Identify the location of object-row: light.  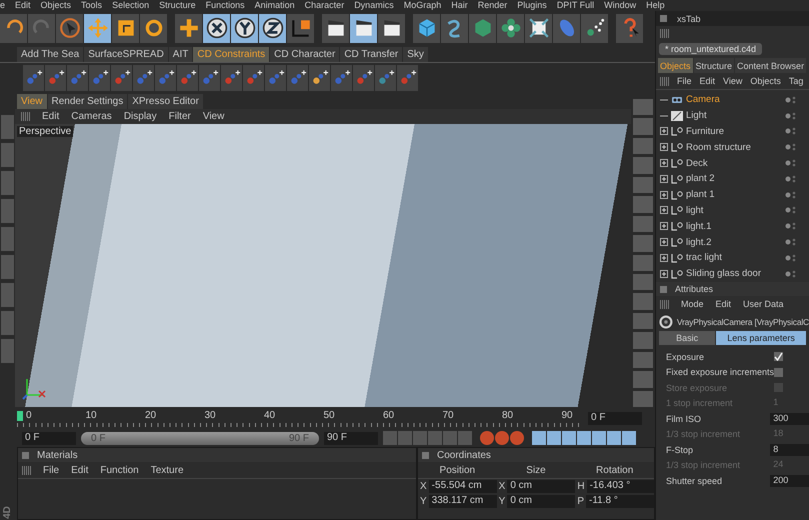
(731, 210).